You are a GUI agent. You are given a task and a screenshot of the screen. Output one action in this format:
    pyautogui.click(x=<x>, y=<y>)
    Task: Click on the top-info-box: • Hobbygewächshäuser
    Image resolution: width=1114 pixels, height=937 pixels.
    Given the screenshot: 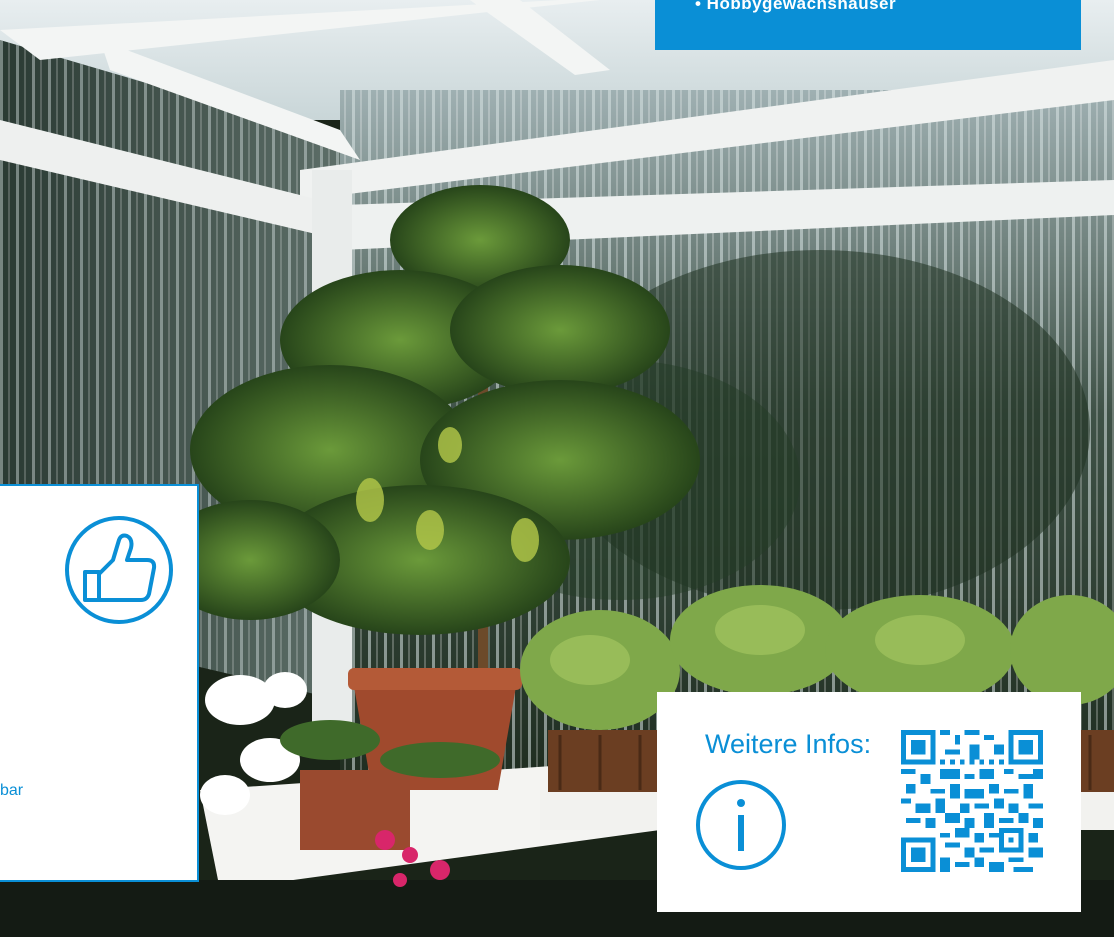 What is the action you would take?
    pyautogui.click(x=868, y=25)
    